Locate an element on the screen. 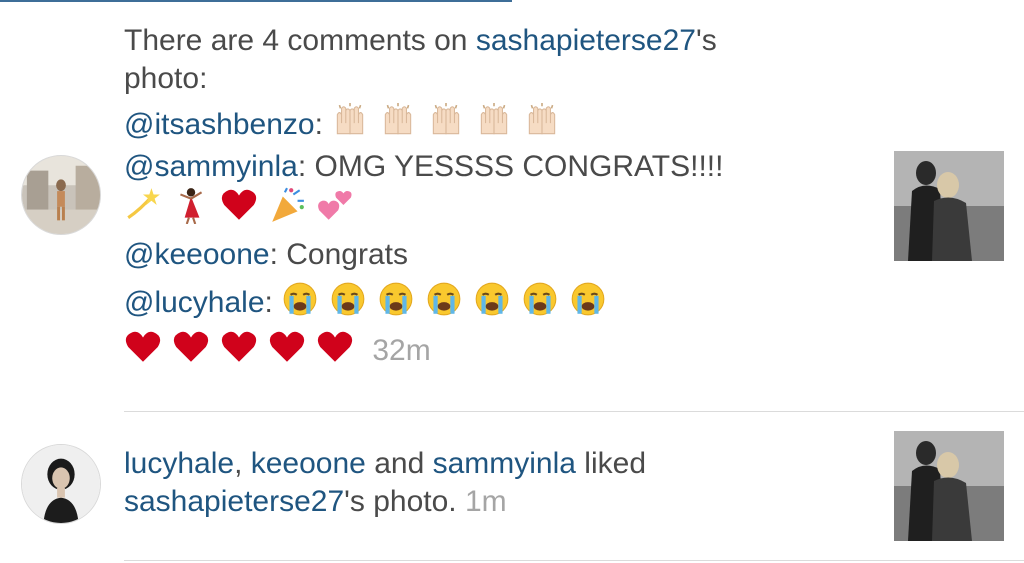 The width and height of the screenshot is (1024, 563). party-popper-icon is located at coordinates (288, 204).